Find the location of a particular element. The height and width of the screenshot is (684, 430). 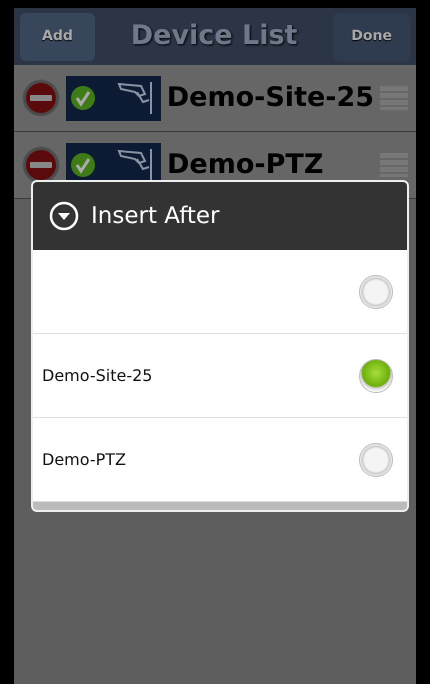

add-button: Add is located at coordinates (57, 36).